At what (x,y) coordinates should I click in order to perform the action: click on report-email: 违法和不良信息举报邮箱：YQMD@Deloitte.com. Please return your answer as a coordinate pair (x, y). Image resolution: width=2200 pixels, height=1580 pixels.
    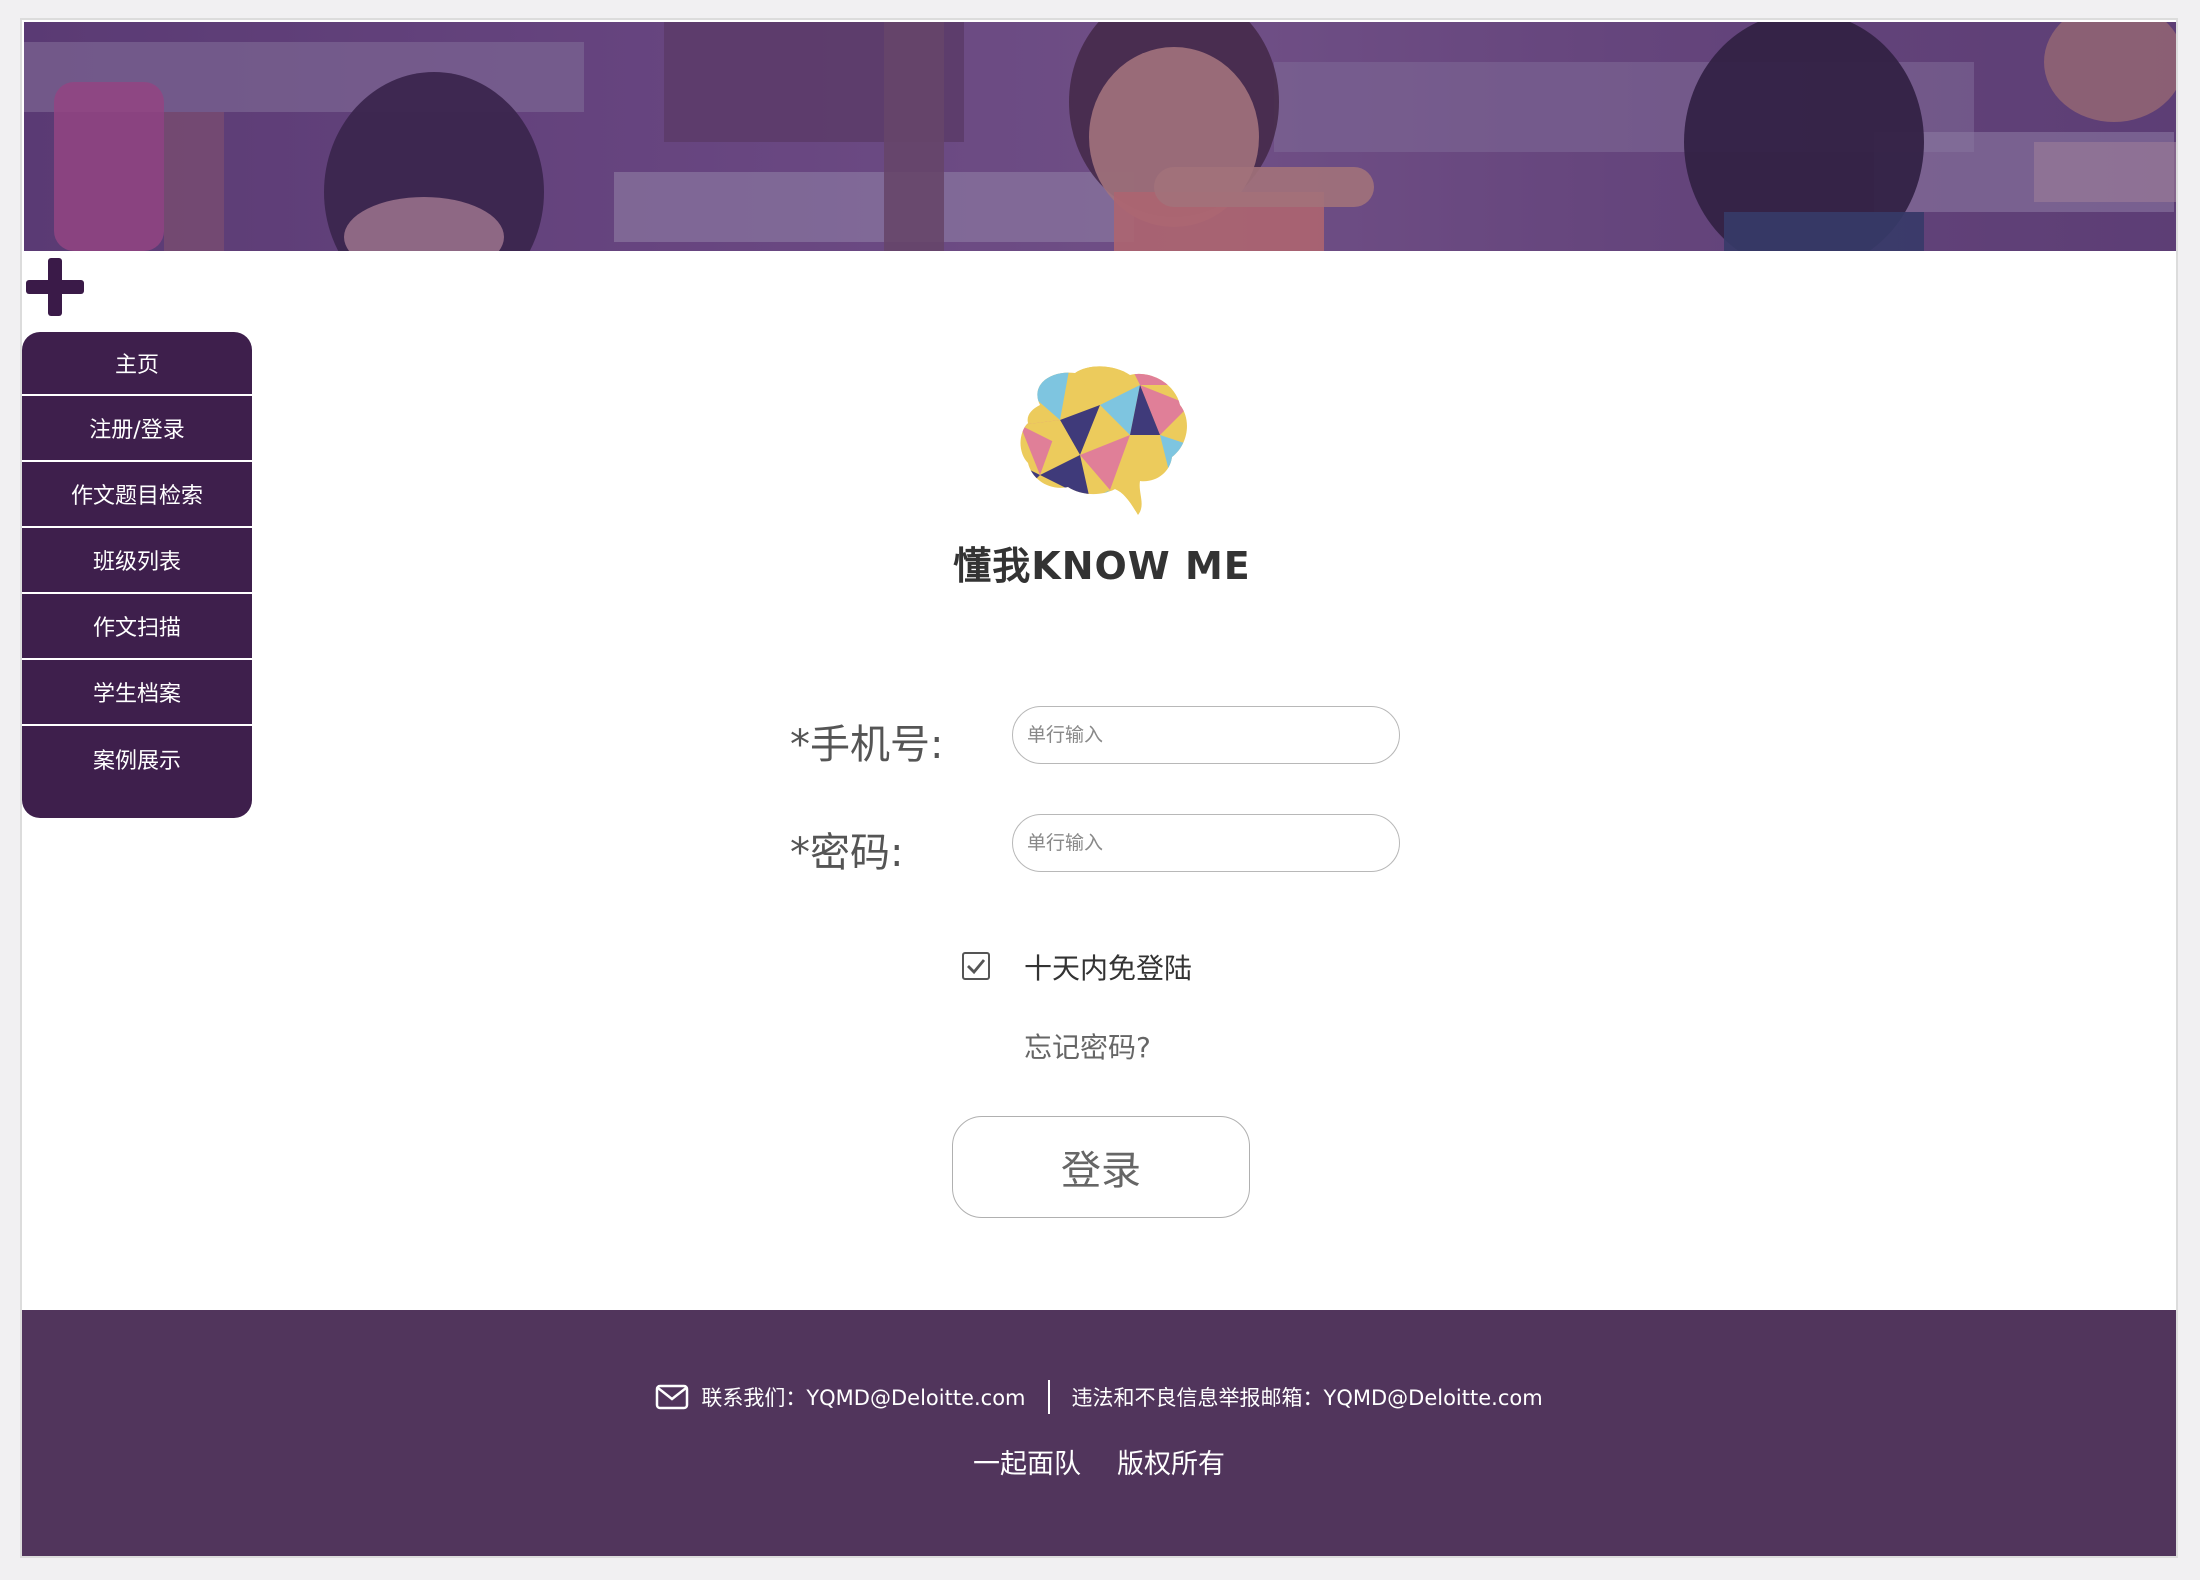
    Looking at the image, I should click on (1307, 1397).